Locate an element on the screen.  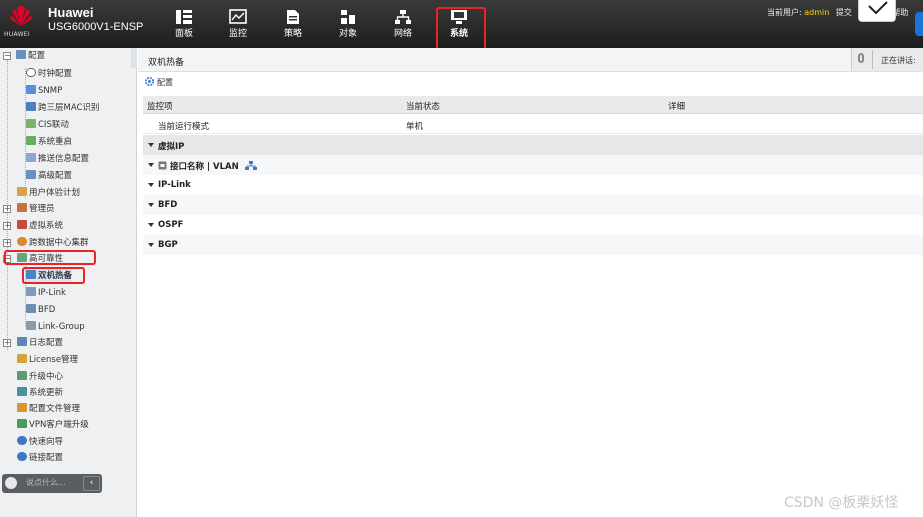
column-header: 当前状态 is located at coordinates (423, 106).